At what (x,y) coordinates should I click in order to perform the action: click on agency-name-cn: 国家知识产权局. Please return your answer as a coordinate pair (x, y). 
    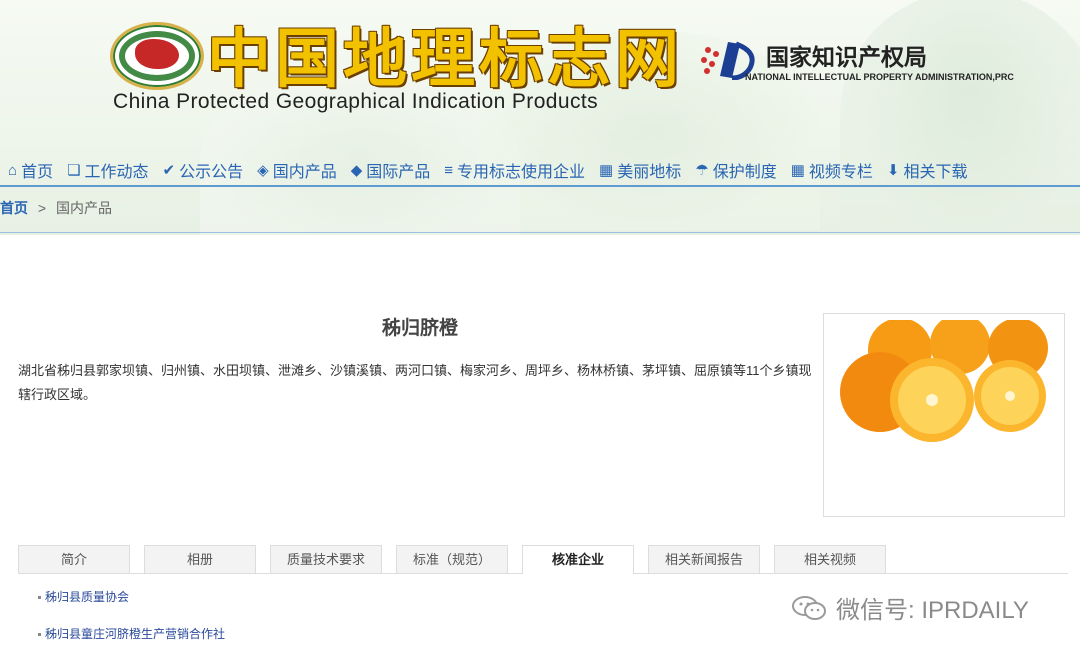
    Looking at the image, I should click on (846, 57).